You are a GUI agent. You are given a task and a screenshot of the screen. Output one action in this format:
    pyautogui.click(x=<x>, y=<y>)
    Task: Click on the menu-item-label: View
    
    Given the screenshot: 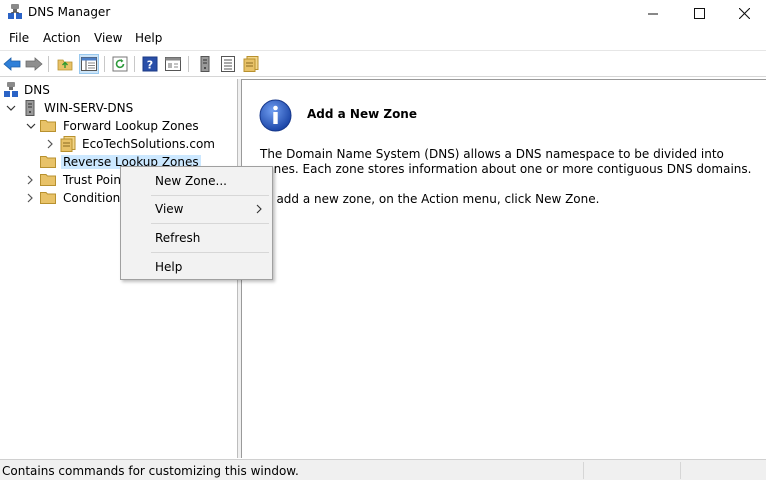 What is the action you would take?
    pyautogui.click(x=169, y=209)
    